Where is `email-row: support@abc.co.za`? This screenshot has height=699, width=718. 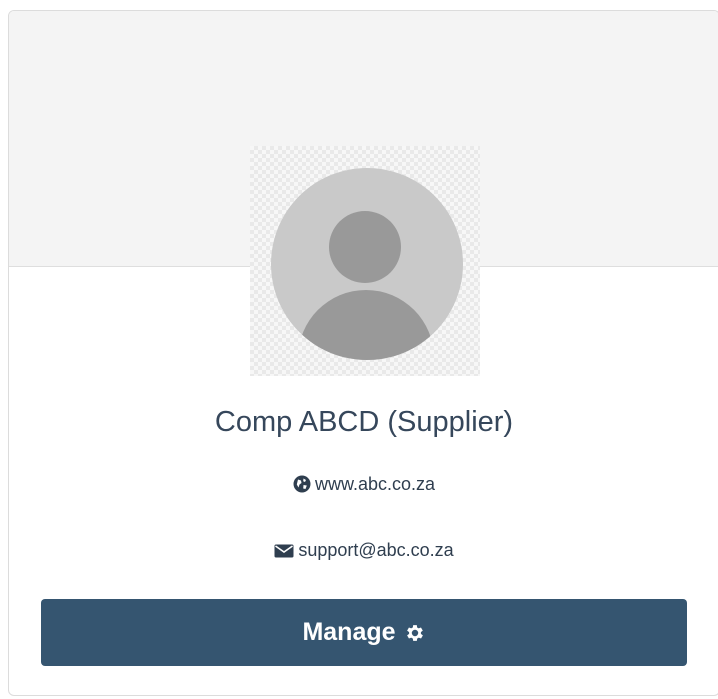
email-row: support@abc.co.za is located at coordinates (363, 551).